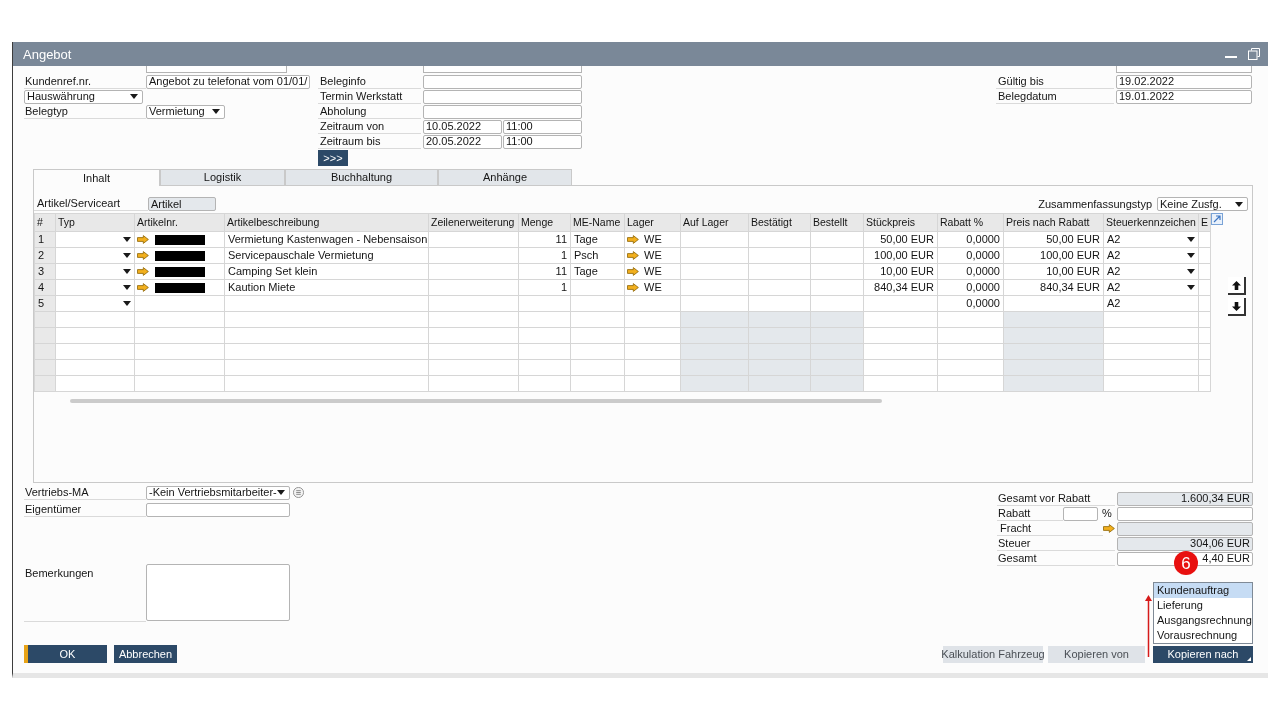 The width and height of the screenshot is (1280, 720). I want to click on column-header: Artikelbeschreibung, so click(327, 223).